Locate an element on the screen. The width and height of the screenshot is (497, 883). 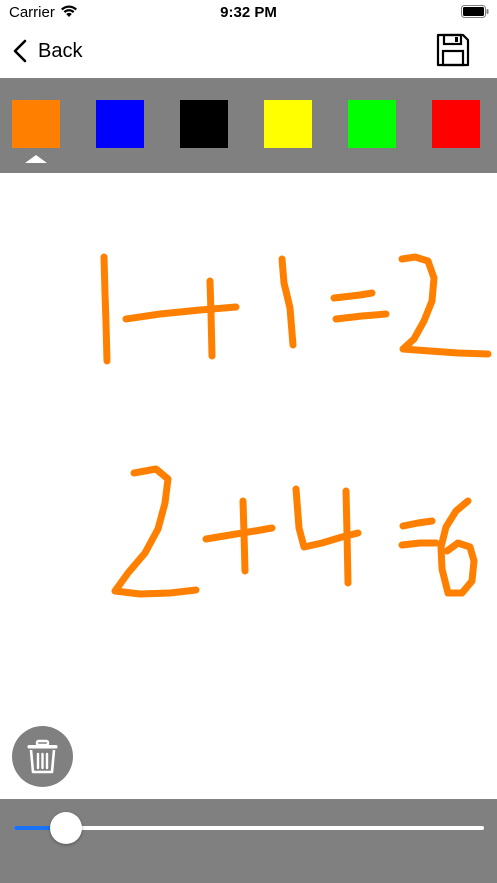
brush-size-slider is located at coordinates (249, 828).